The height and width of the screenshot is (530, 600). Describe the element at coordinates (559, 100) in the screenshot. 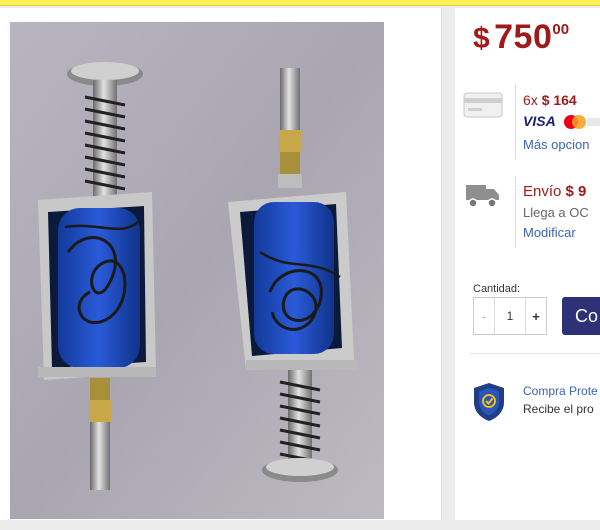

I see `installments-amount: $ 164` at that location.